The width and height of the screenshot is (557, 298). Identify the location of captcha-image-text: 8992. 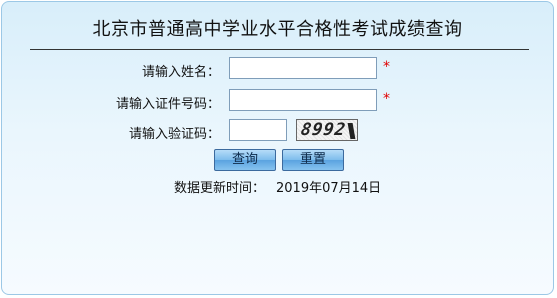
(323, 130).